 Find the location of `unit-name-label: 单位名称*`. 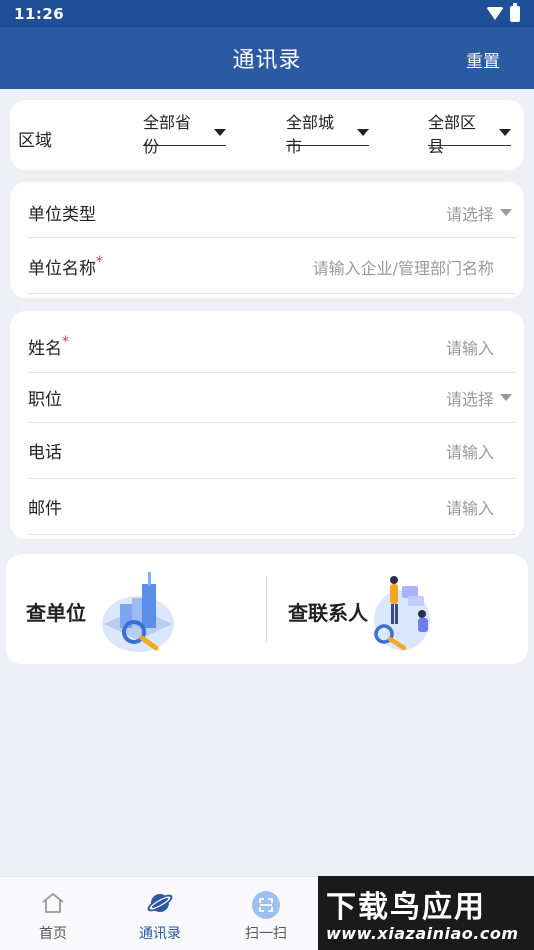

unit-name-label: 单位名称* is located at coordinates (65, 266).